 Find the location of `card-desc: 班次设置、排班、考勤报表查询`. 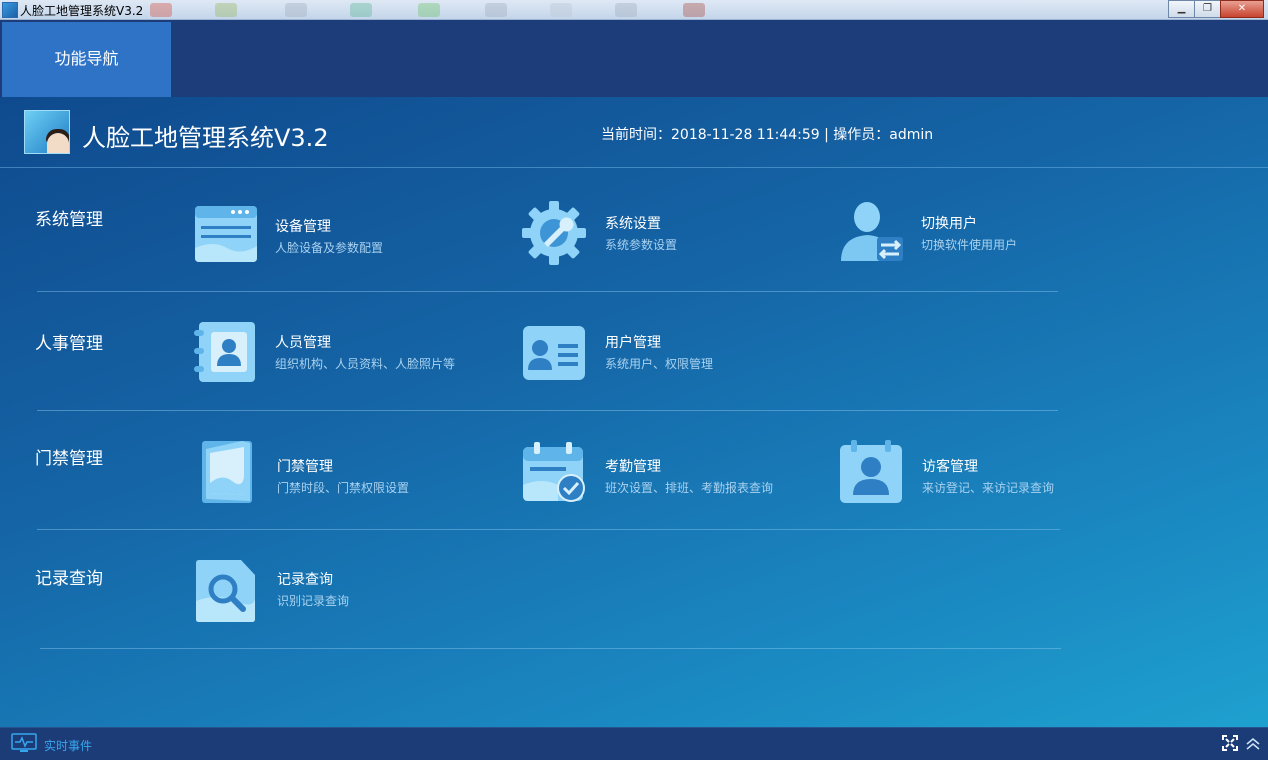

card-desc: 班次设置、排班、考勤报表查询 is located at coordinates (689, 488).